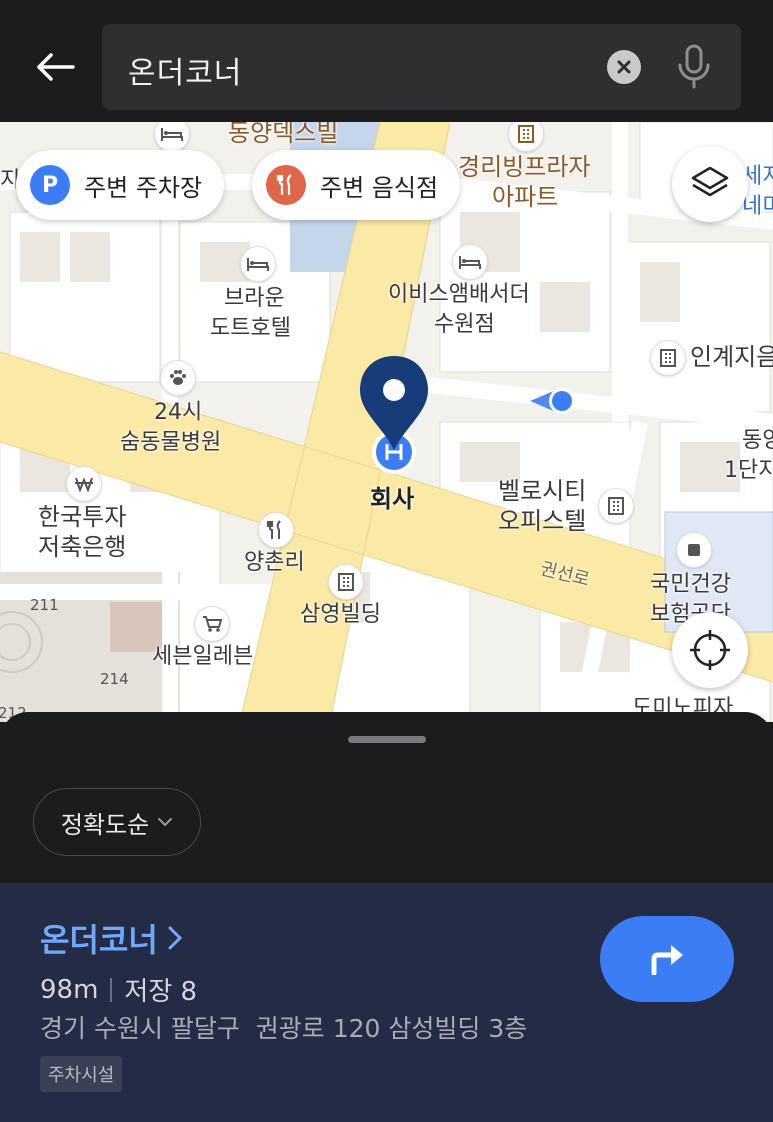 The width and height of the screenshot is (773, 1122). I want to click on map-label-ibis-1: 이비스앰배서더, so click(459, 294).